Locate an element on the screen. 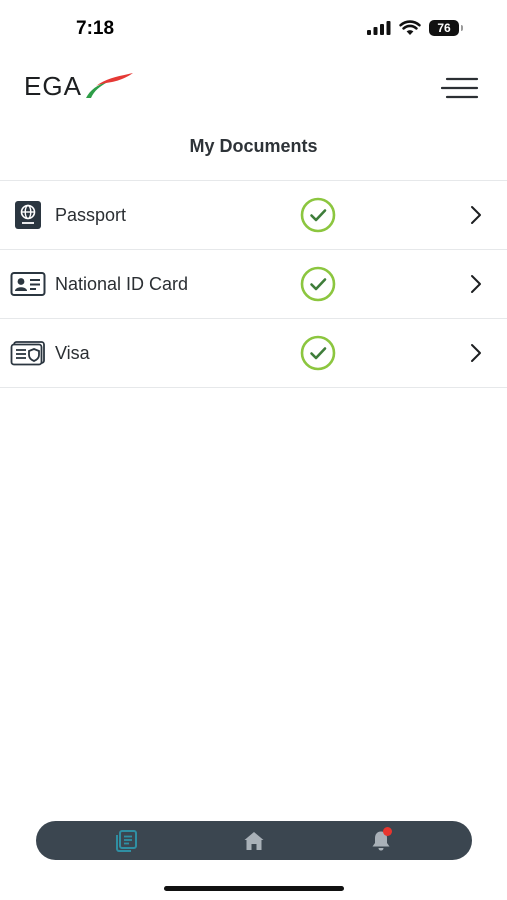 The width and height of the screenshot is (507, 900). nav-documents is located at coordinates (126, 841).